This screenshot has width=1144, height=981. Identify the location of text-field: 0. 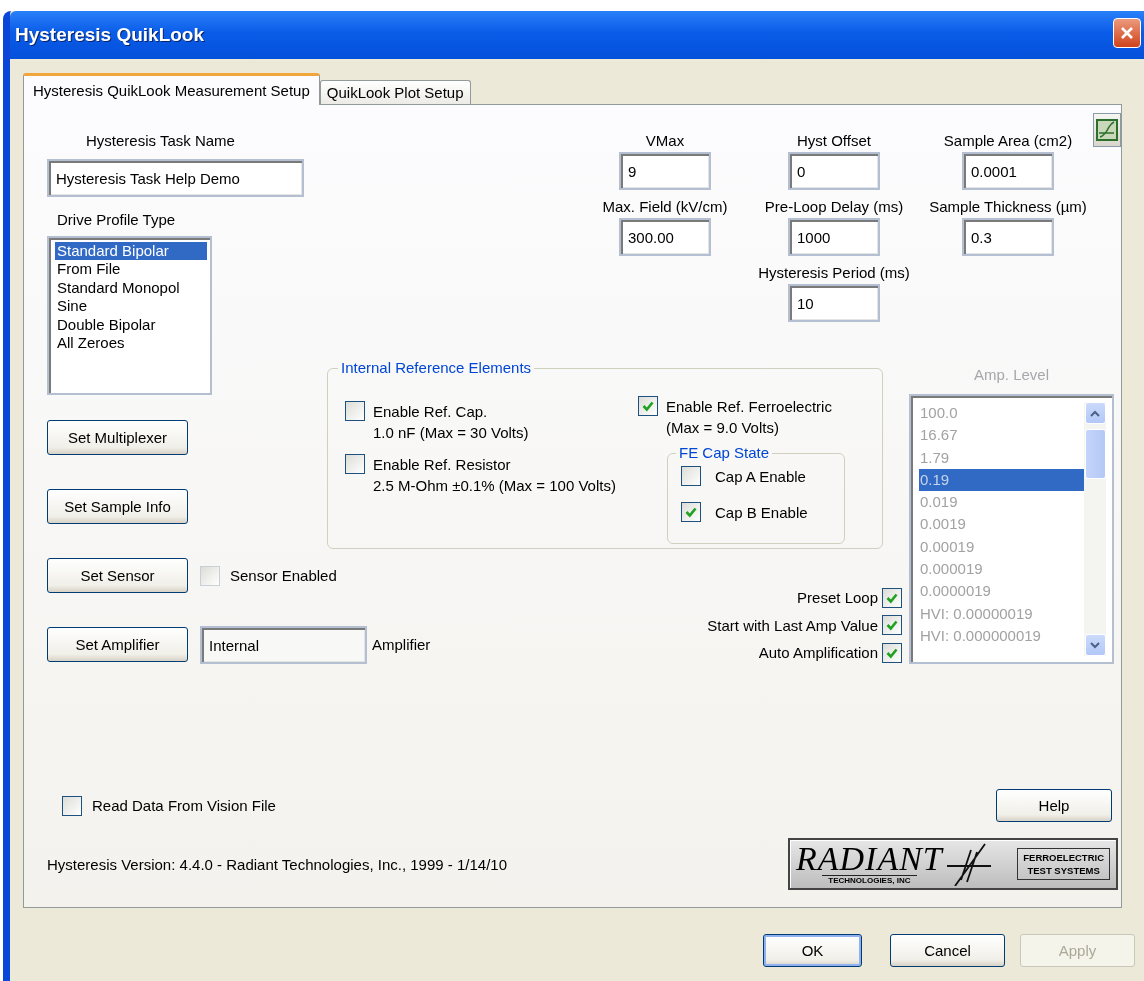
(834, 171).